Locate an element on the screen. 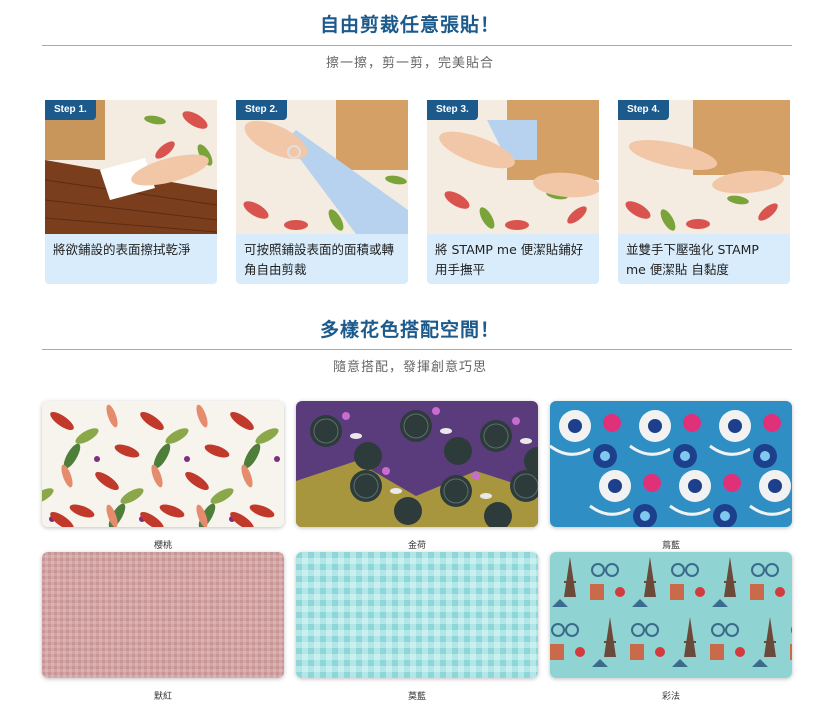 Image resolution: width=820 pixels, height=707 pixels. section-title-cutting: 自由剪裁任意張貼！ is located at coordinates (409, 25).